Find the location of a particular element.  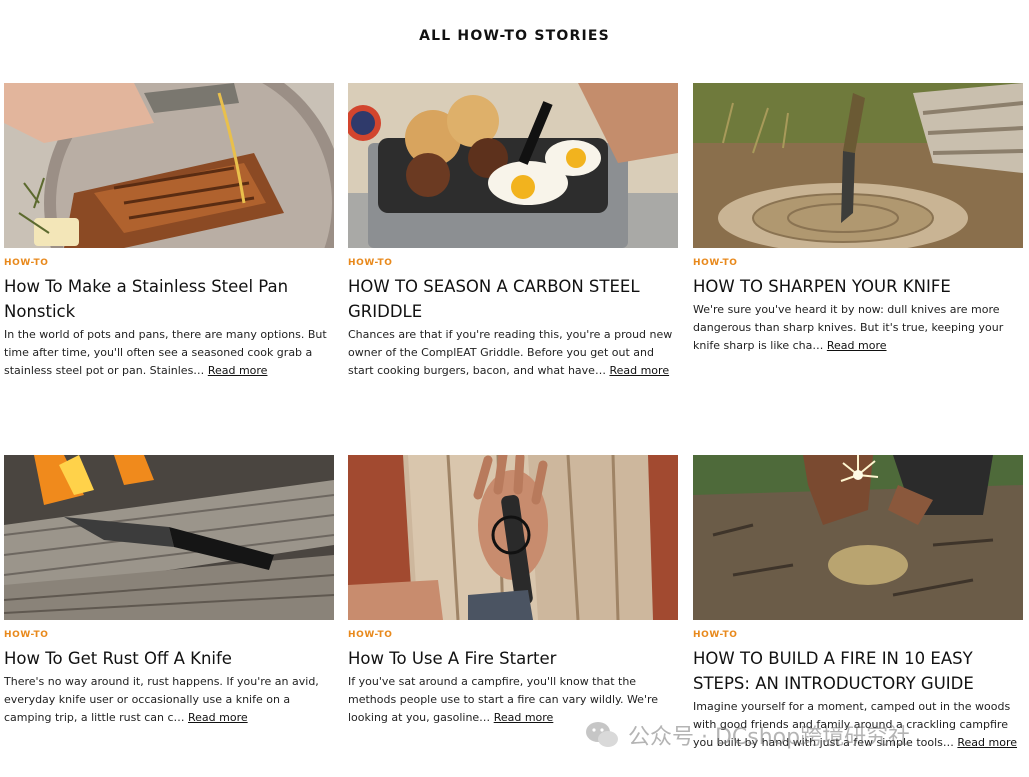

fire-starter-photo is located at coordinates (513, 537).